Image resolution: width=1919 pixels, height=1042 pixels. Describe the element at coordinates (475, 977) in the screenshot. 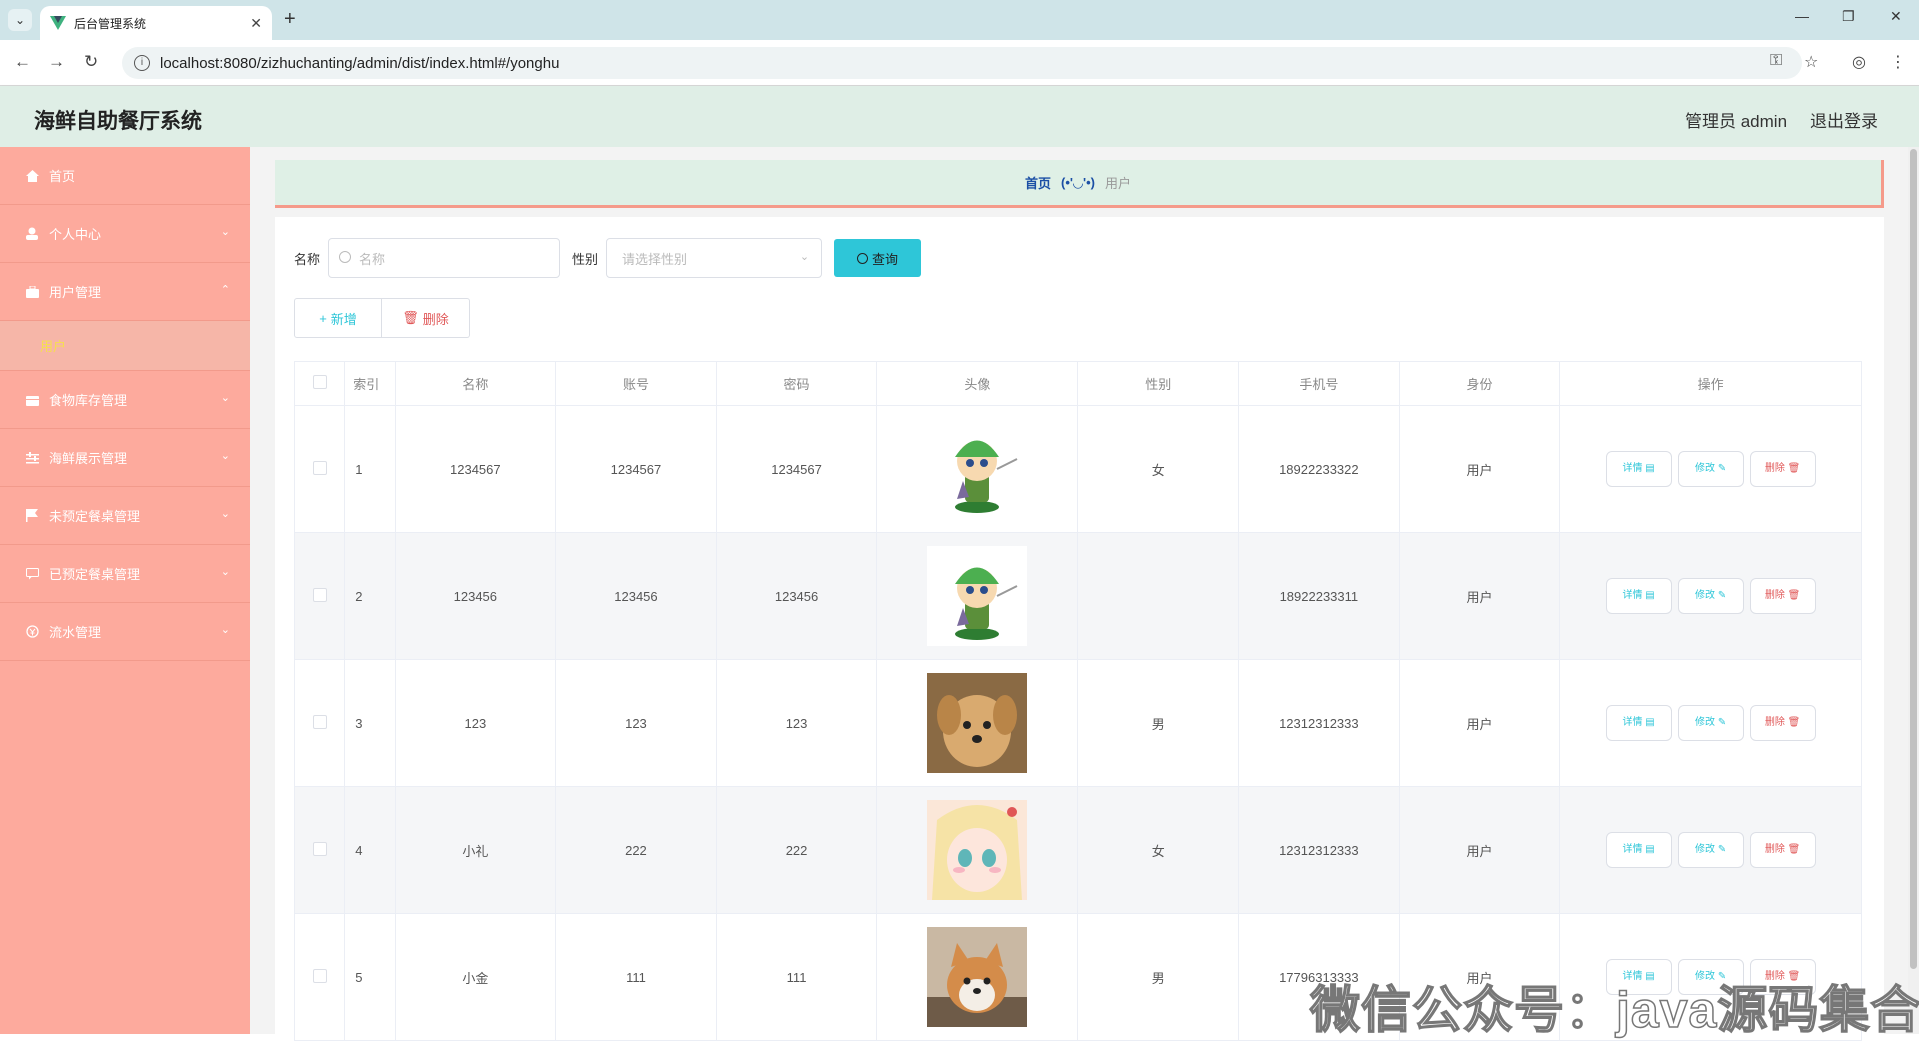

I see `name-cell: 小金` at that location.